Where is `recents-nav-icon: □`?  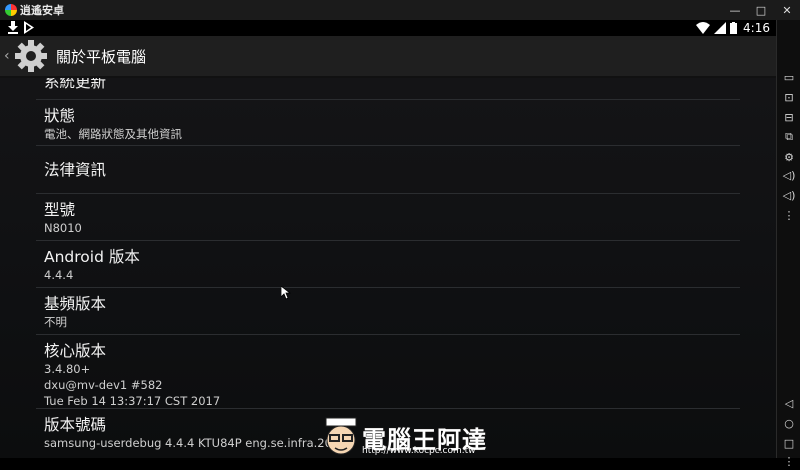 recents-nav-icon: □ is located at coordinates (788, 443).